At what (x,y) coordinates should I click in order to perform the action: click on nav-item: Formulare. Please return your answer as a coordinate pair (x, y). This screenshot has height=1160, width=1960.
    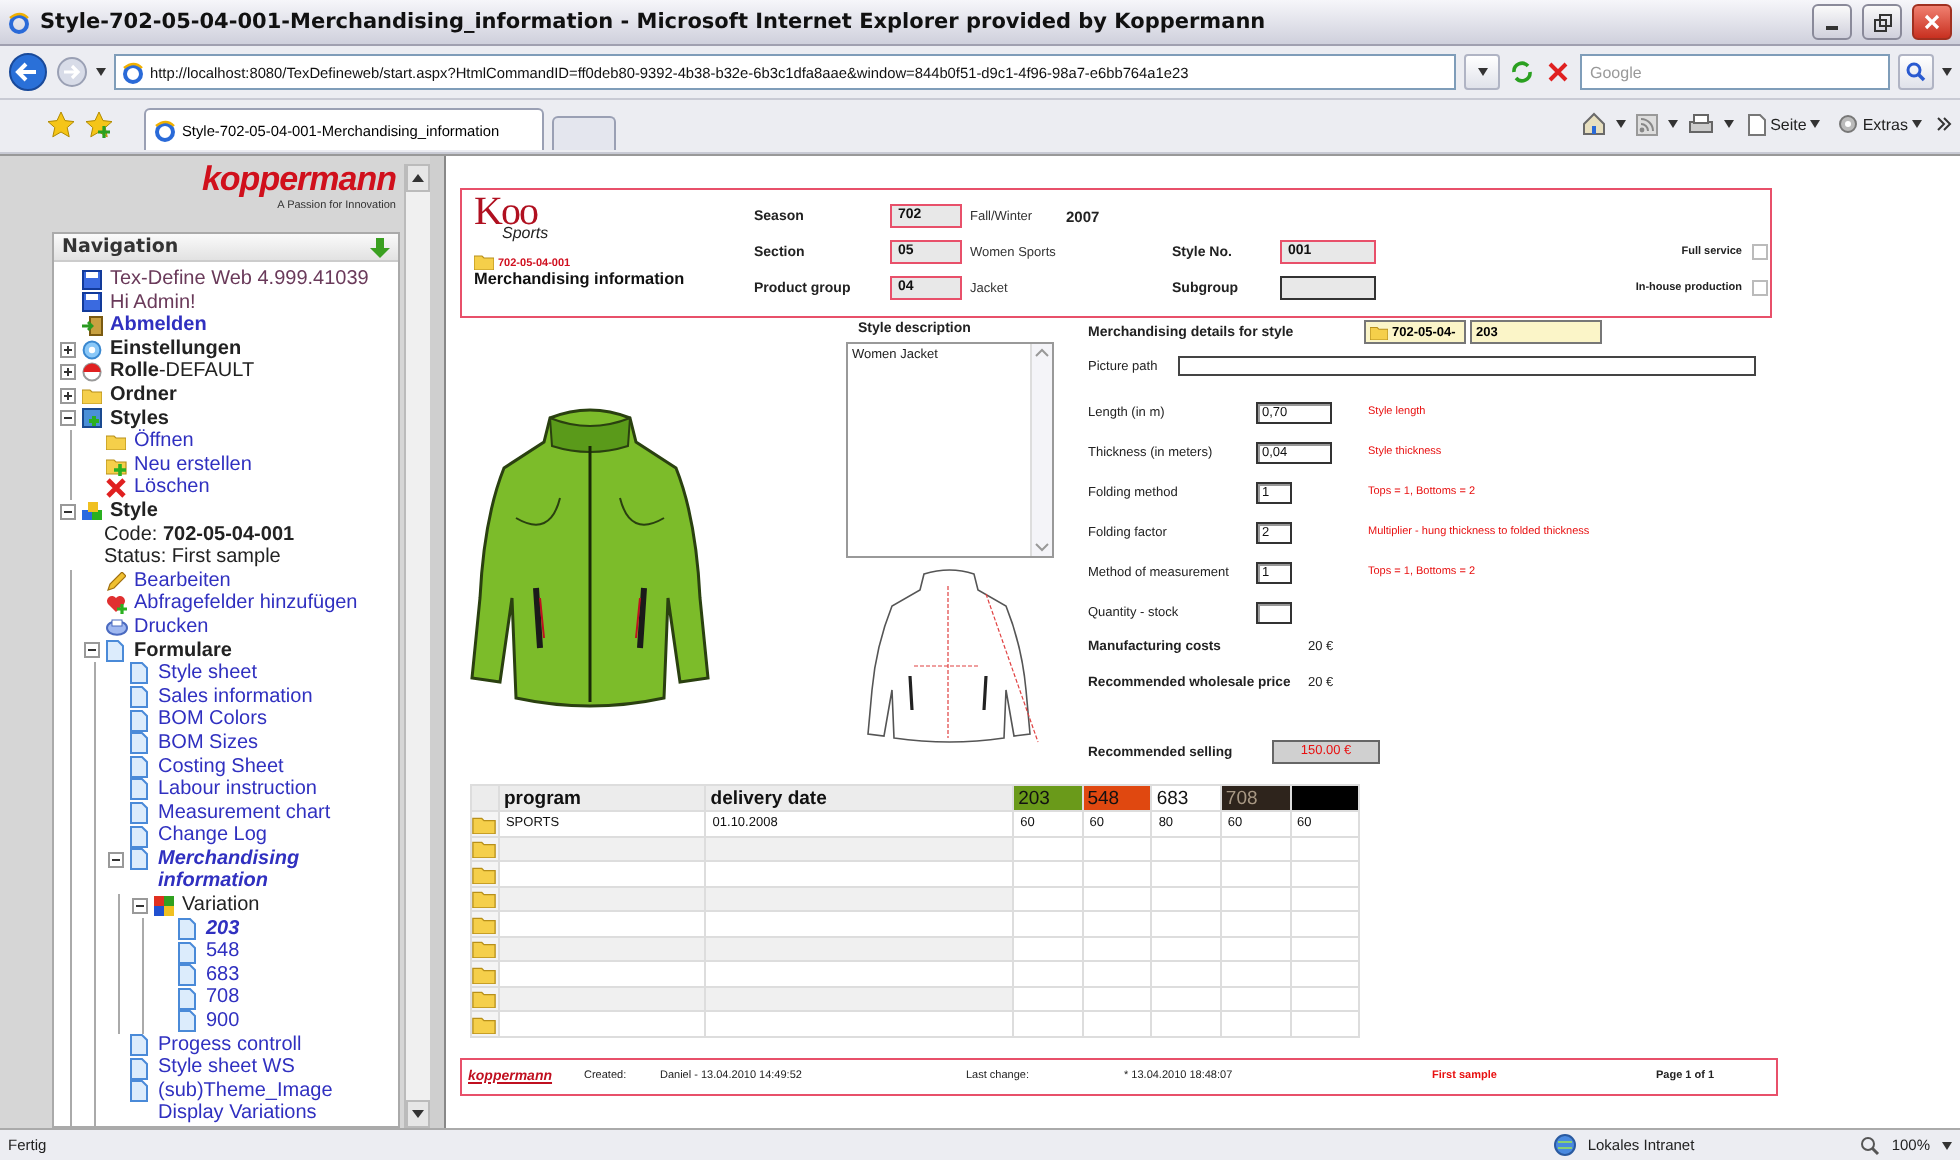
    Looking at the image, I should click on (182, 651).